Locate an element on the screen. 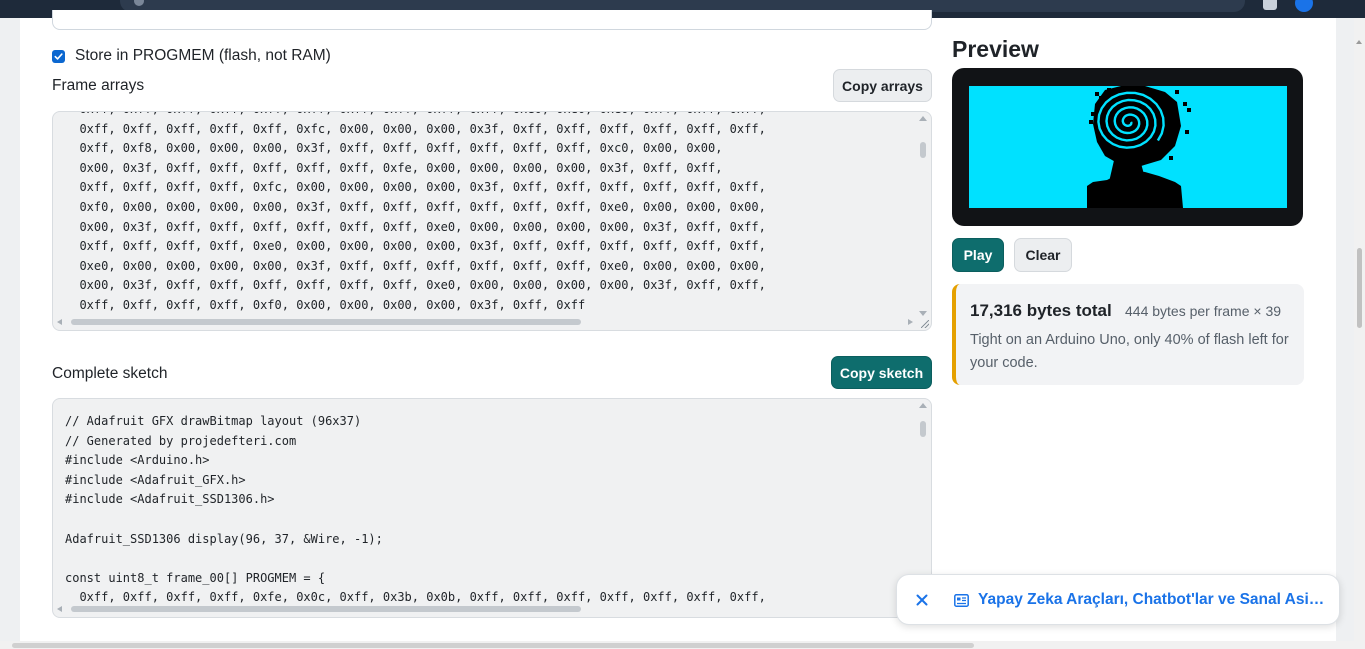 Image resolution: width=1365 pixels, height=649 pixels. sketch-hscrollbar is located at coordinates (485, 609).